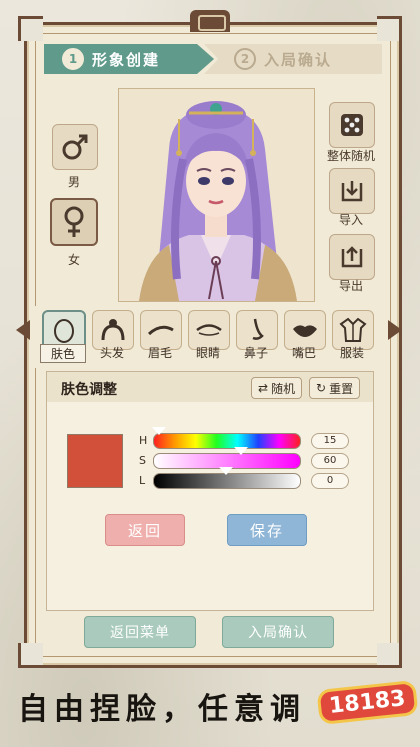 The height and width of the screenshot is (747, 420). I want to click on face-outline-icon, so click(64, 331).